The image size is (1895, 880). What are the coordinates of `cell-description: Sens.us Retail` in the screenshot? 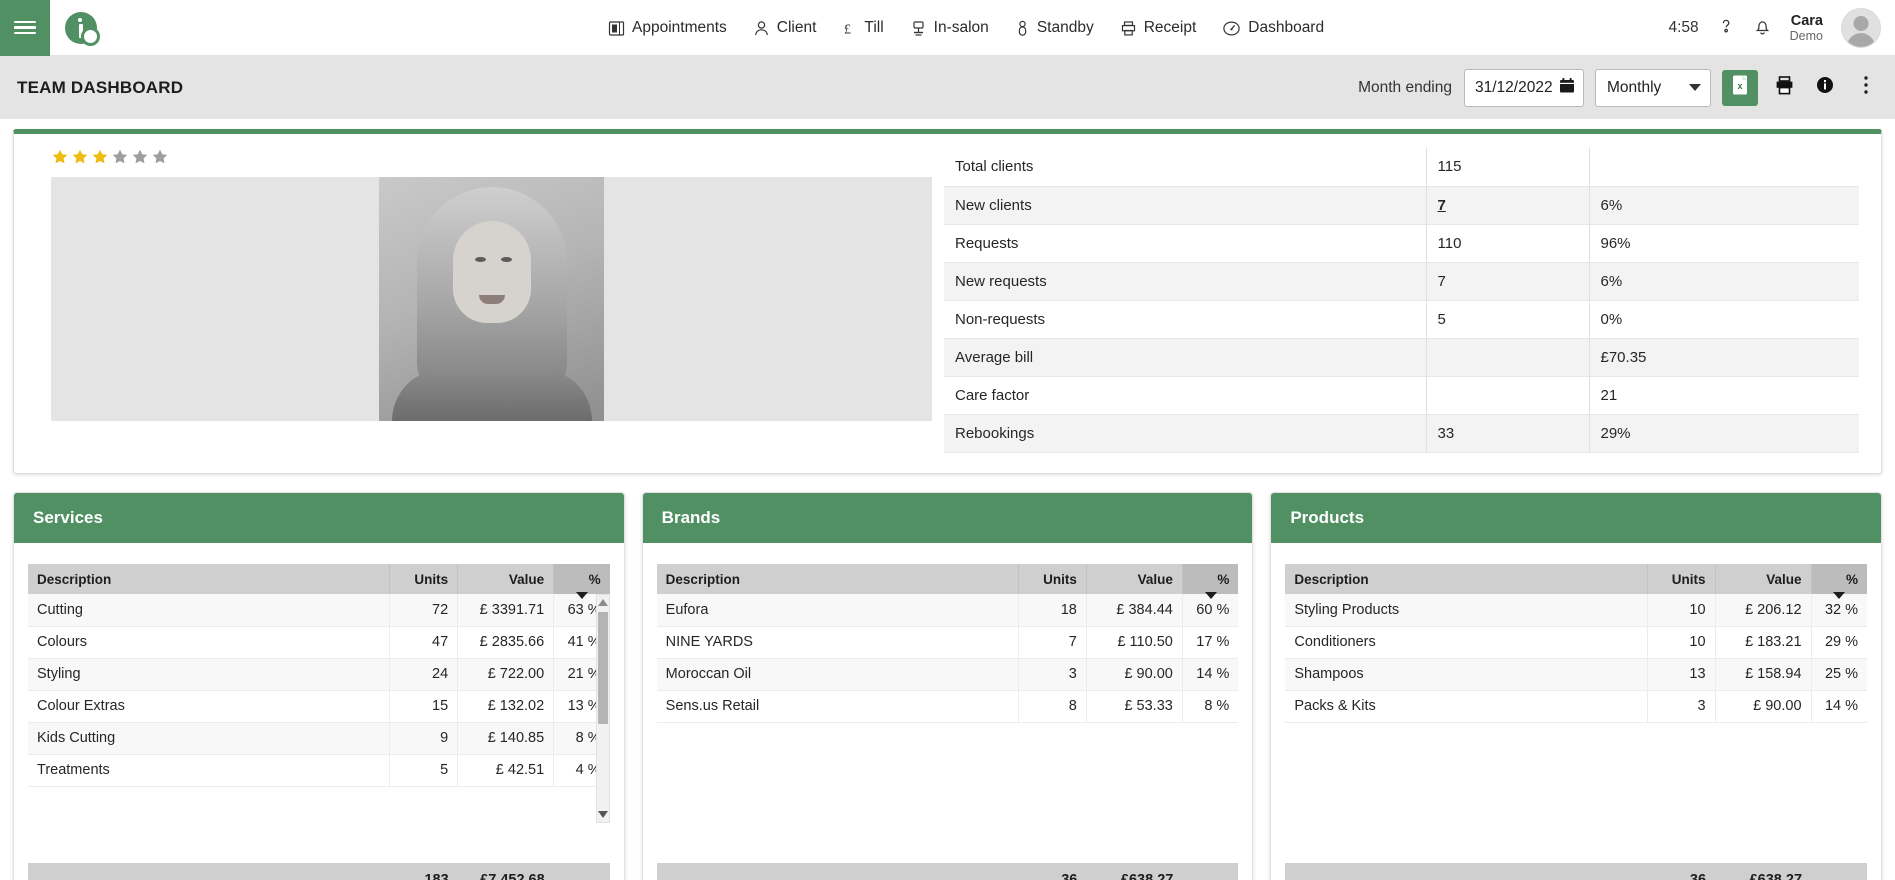 It's located at (837, 706).